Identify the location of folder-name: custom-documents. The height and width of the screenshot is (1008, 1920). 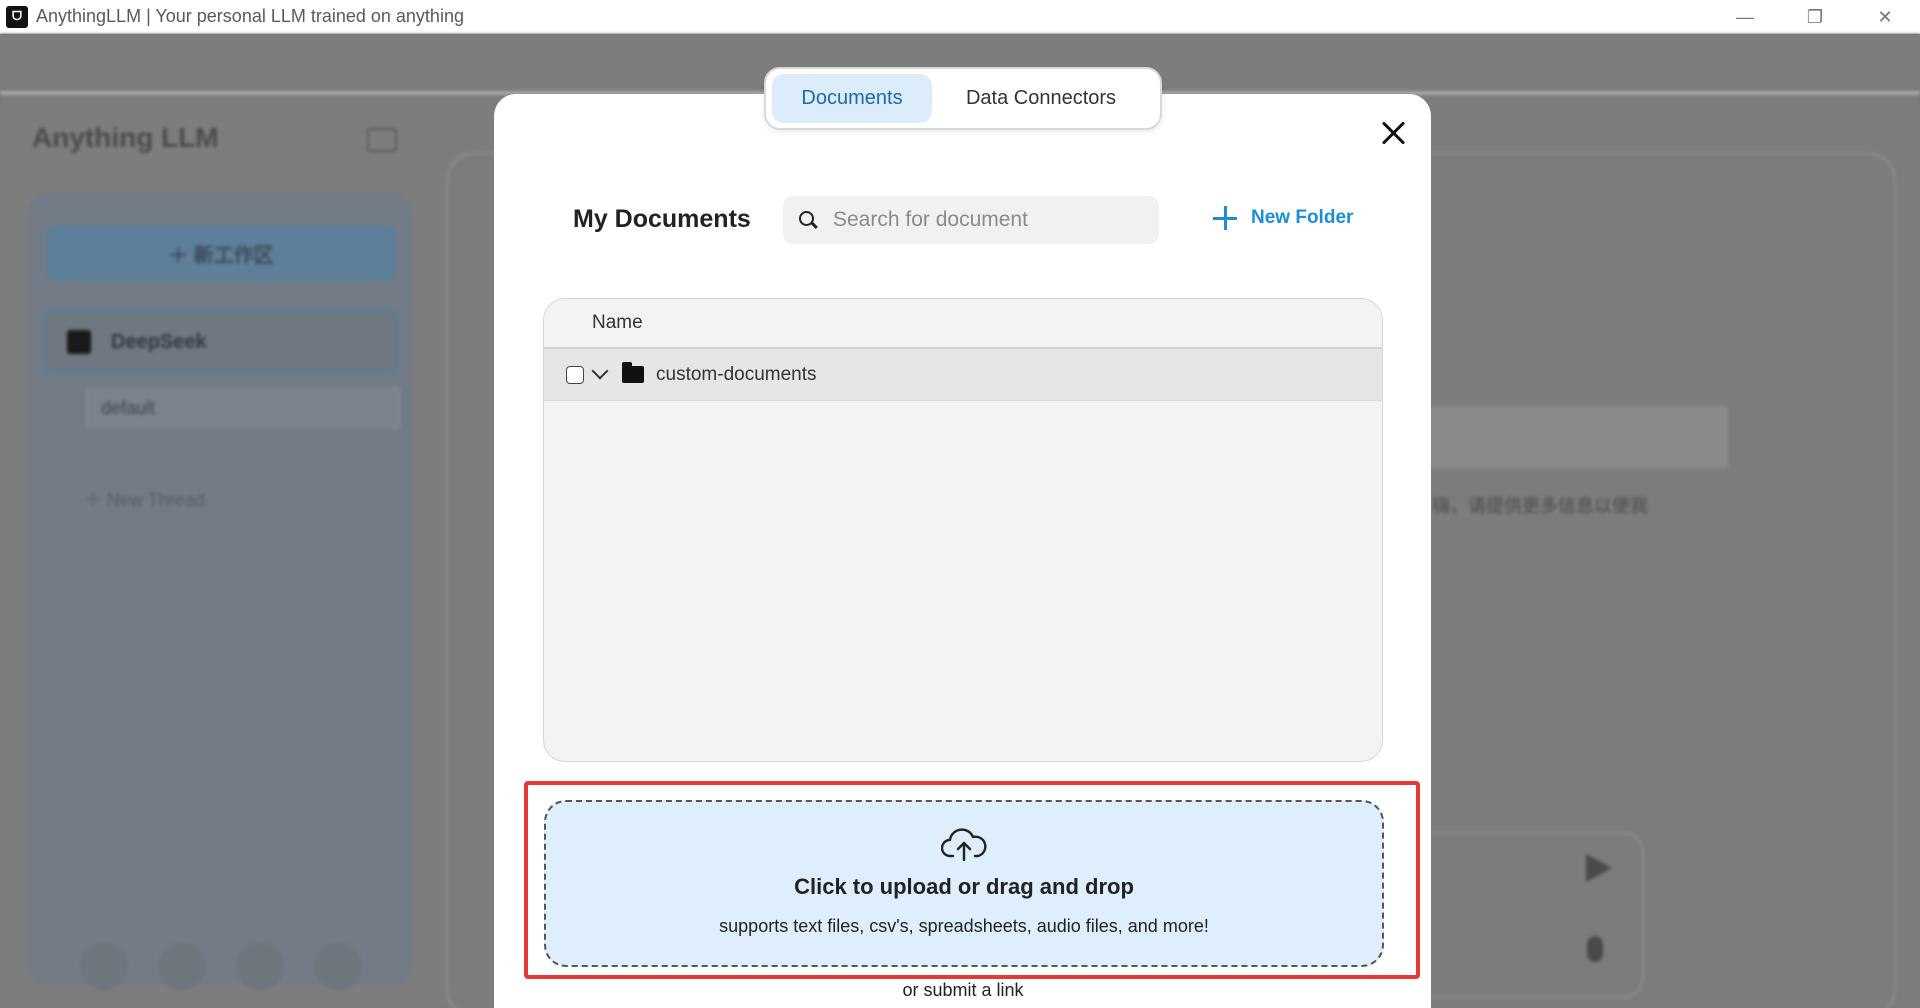
(736, 374).